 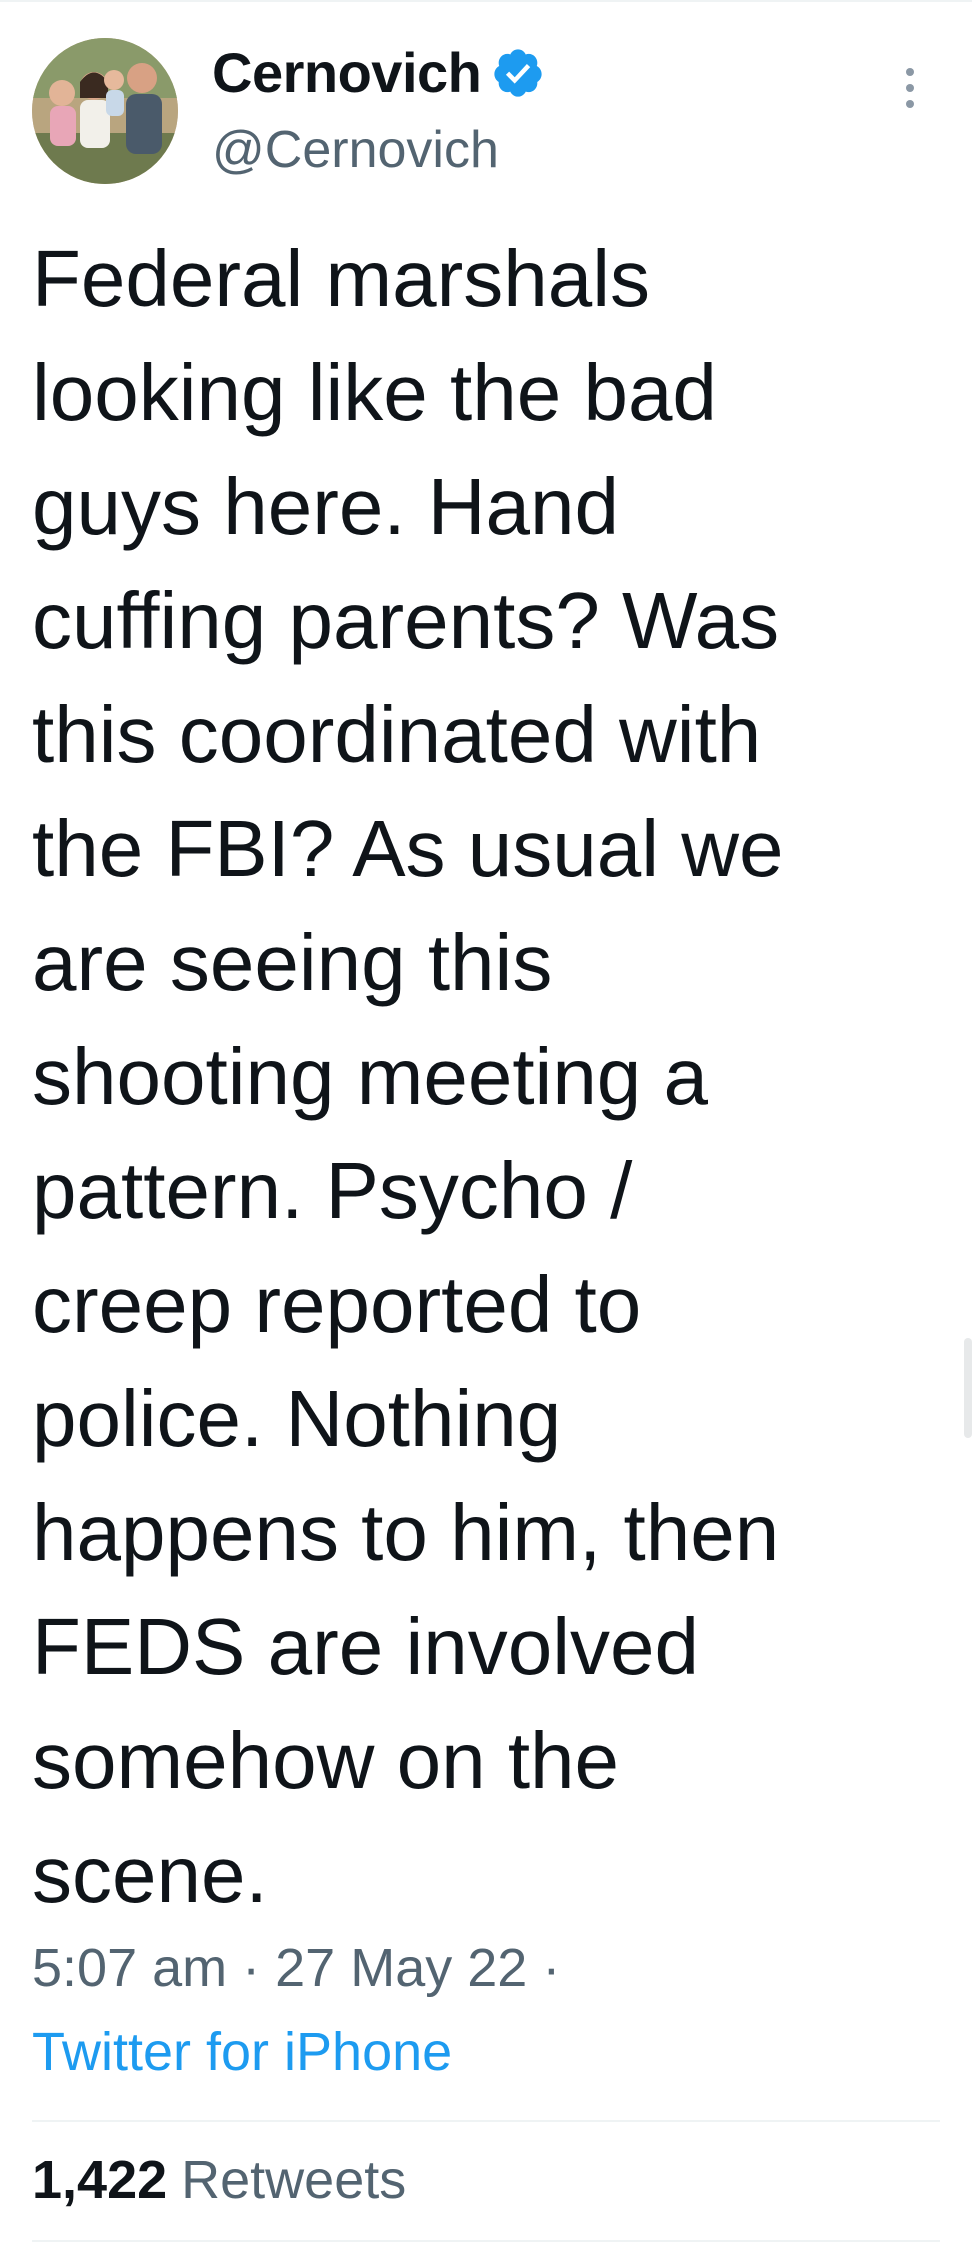 What do you see at coordinates (486, 1) in the screenshot?
I see `top-divider` at bounding box center [486, 1].